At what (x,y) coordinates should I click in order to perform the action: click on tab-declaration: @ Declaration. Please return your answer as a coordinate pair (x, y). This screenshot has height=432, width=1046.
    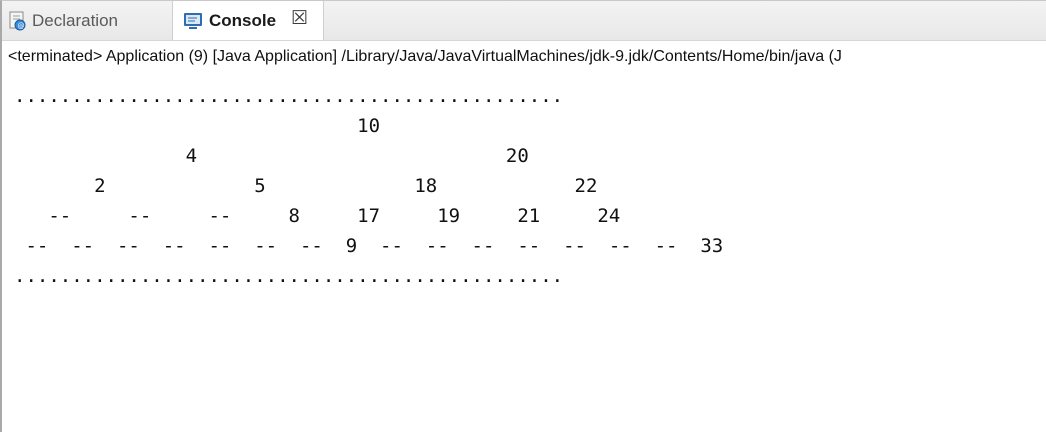
    Looking at the image, I should click on (86, 20).